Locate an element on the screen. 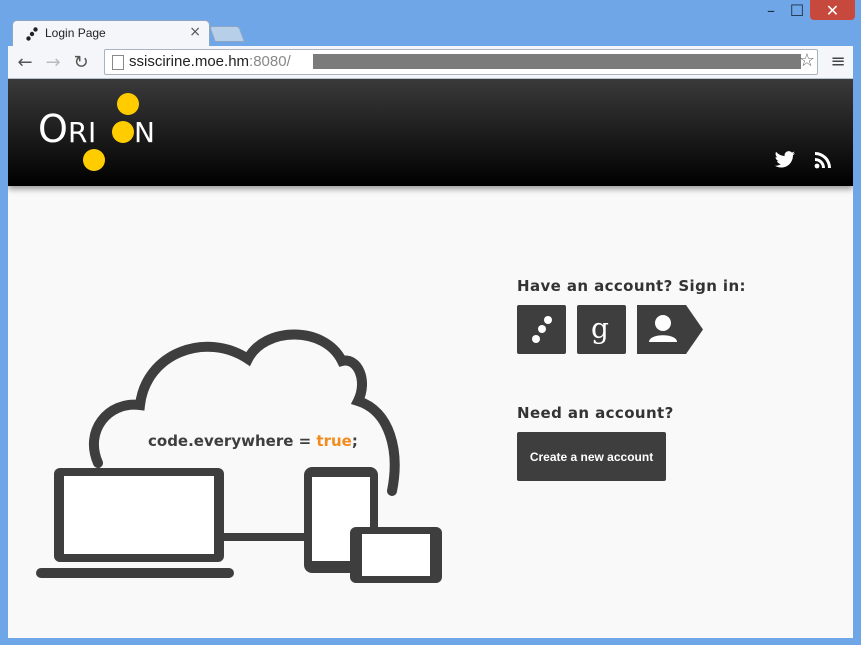 Image resolution: width=861 pixels, height=645 pixels. slogan-text: code.everywhere = true; is located at coordinates (253, 441).